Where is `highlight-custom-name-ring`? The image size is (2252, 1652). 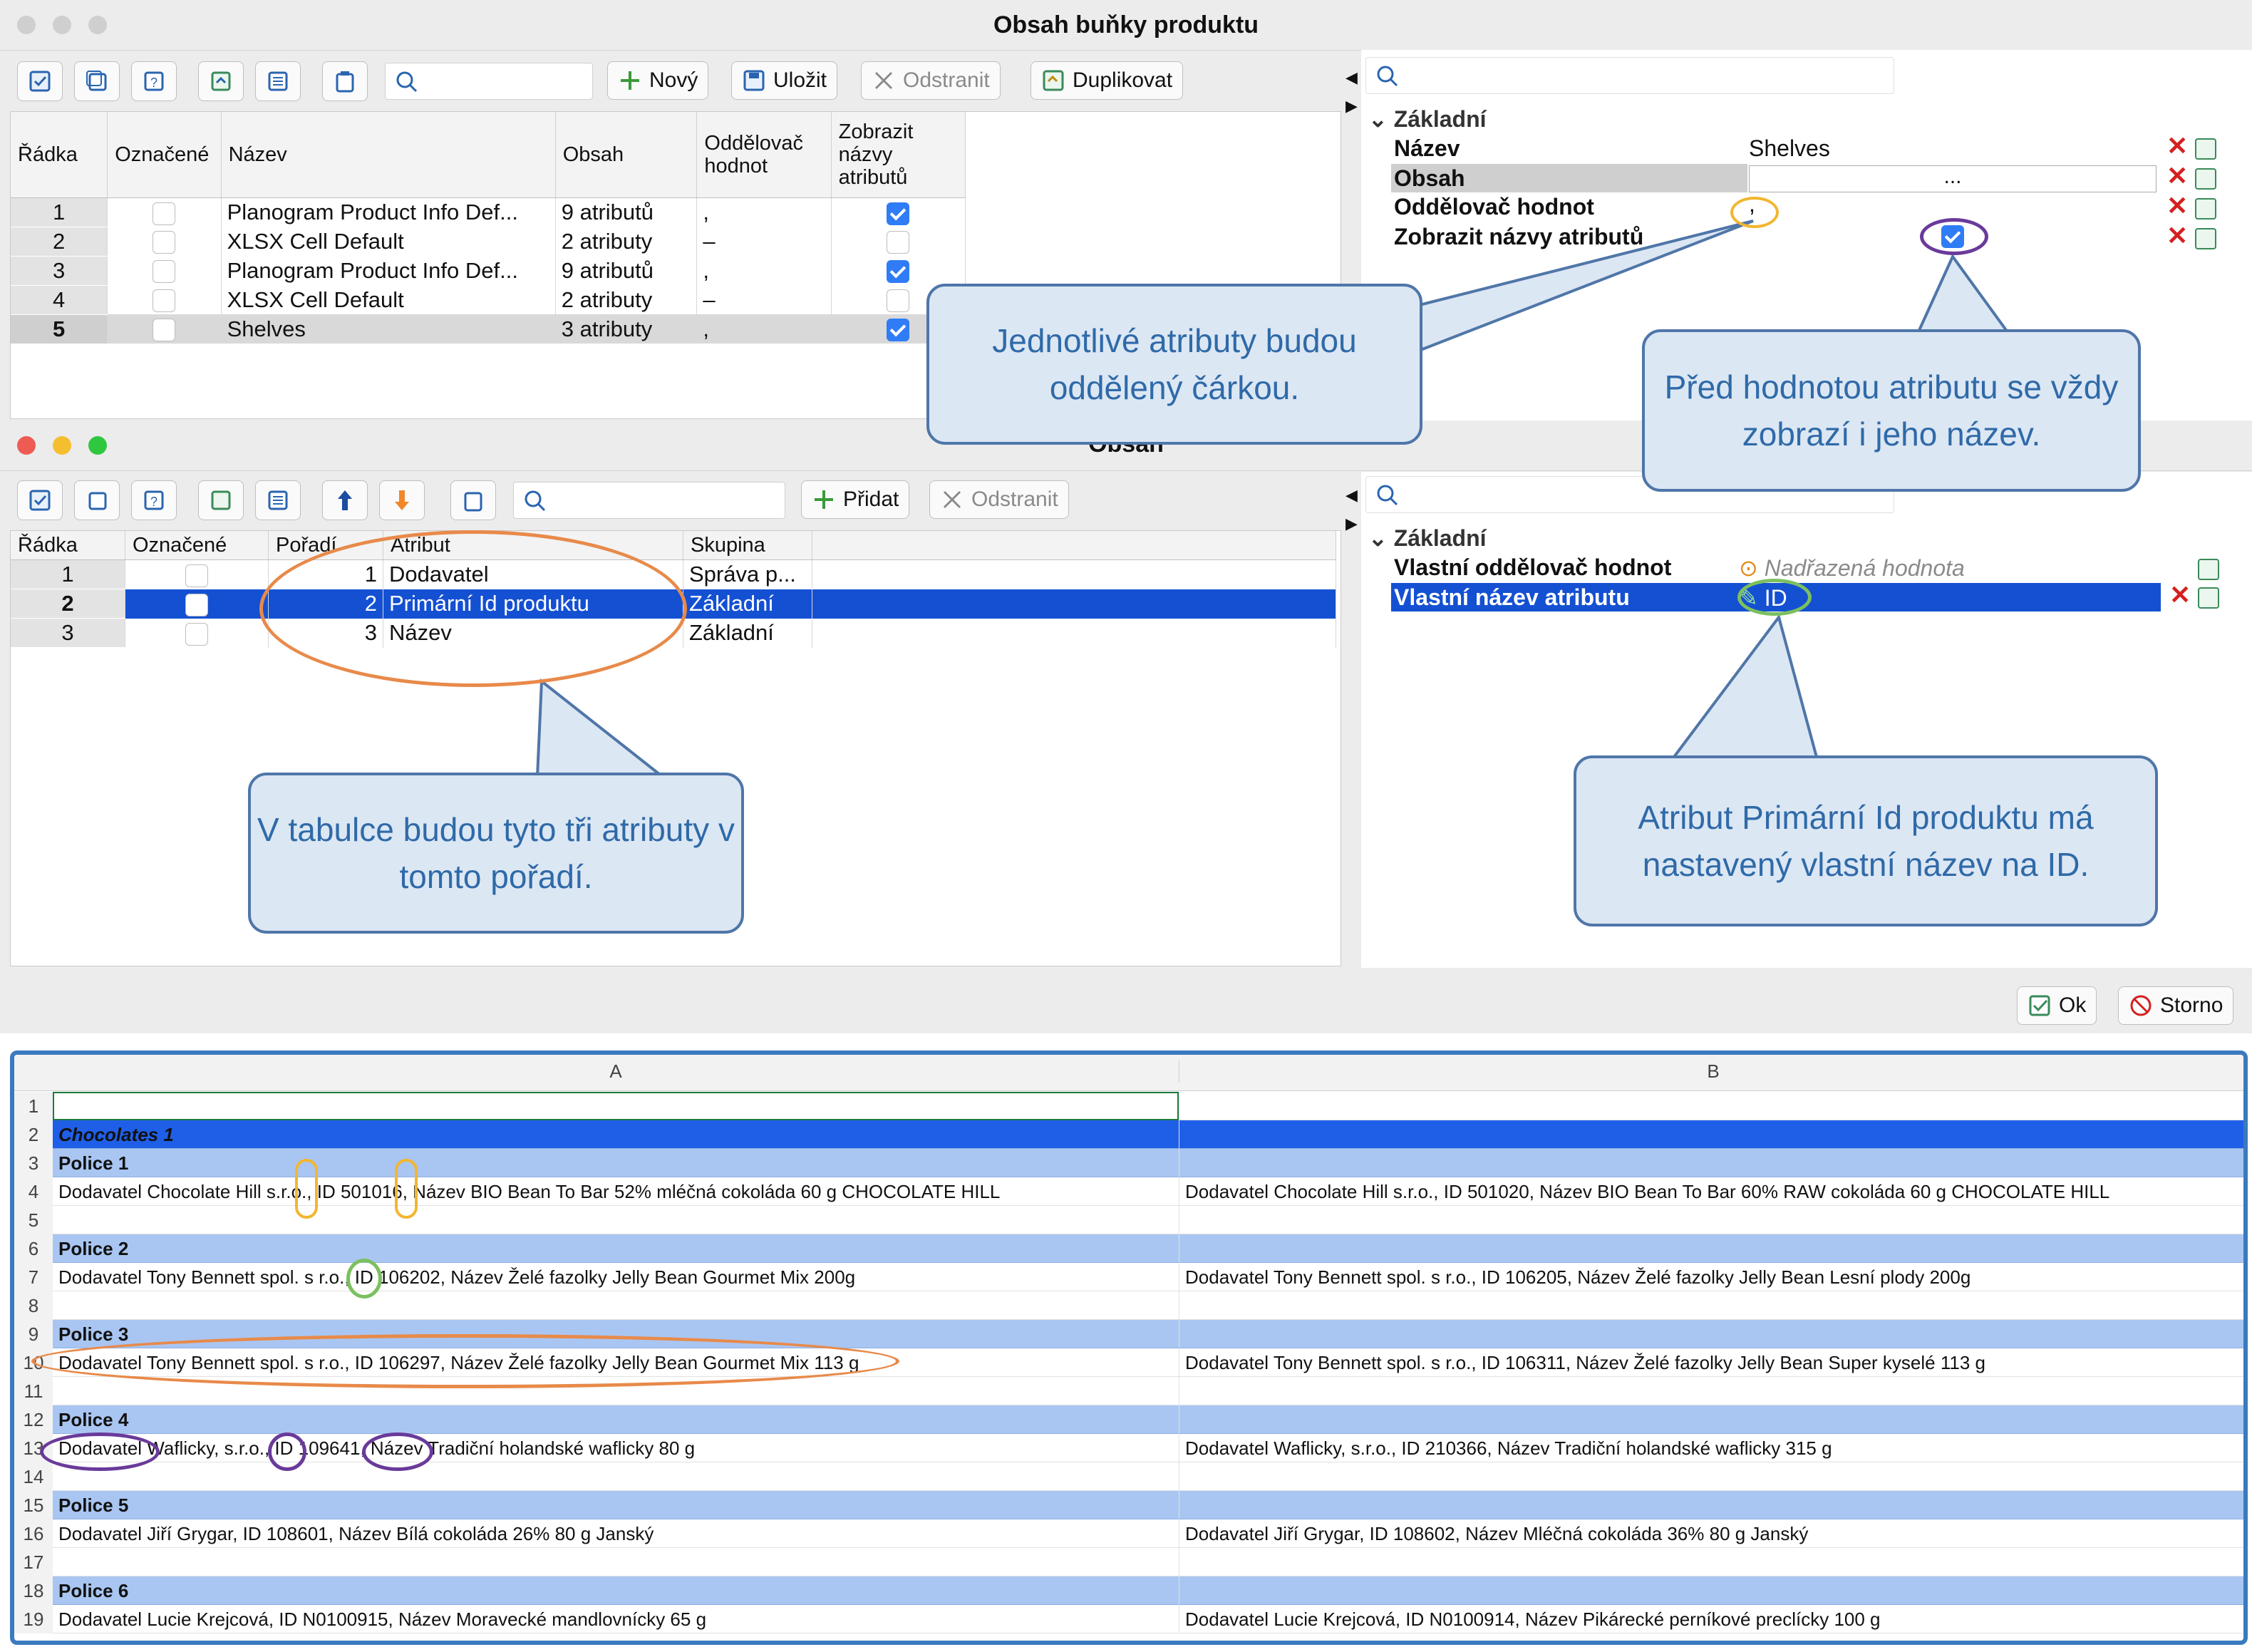 highlight-custom-name-ring is located at coordinates (1774, 597).